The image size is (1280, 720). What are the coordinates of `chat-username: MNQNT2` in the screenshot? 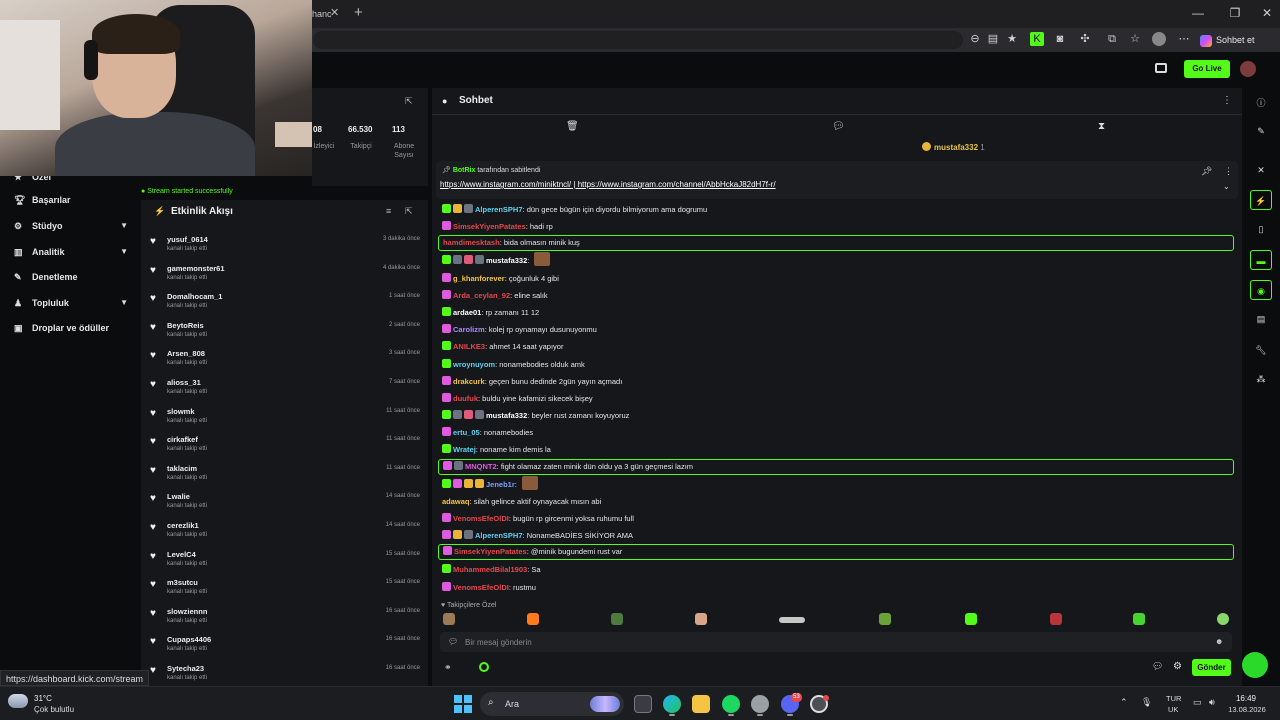 It's located at (481, 466).